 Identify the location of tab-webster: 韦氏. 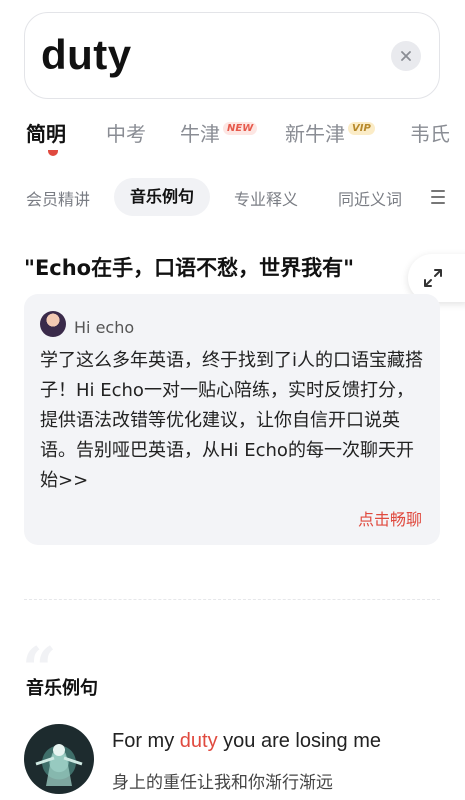
(430, 132).